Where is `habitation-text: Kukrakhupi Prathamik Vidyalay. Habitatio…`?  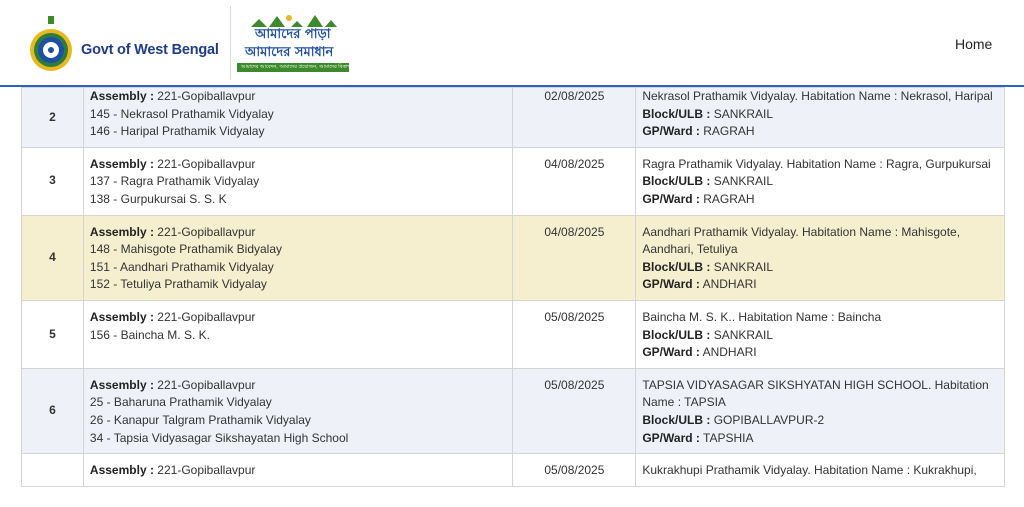
habitation-text: Kukrakhupi Prathamik Vidyalay. Habitatio… is located at coordinates (809, 470).